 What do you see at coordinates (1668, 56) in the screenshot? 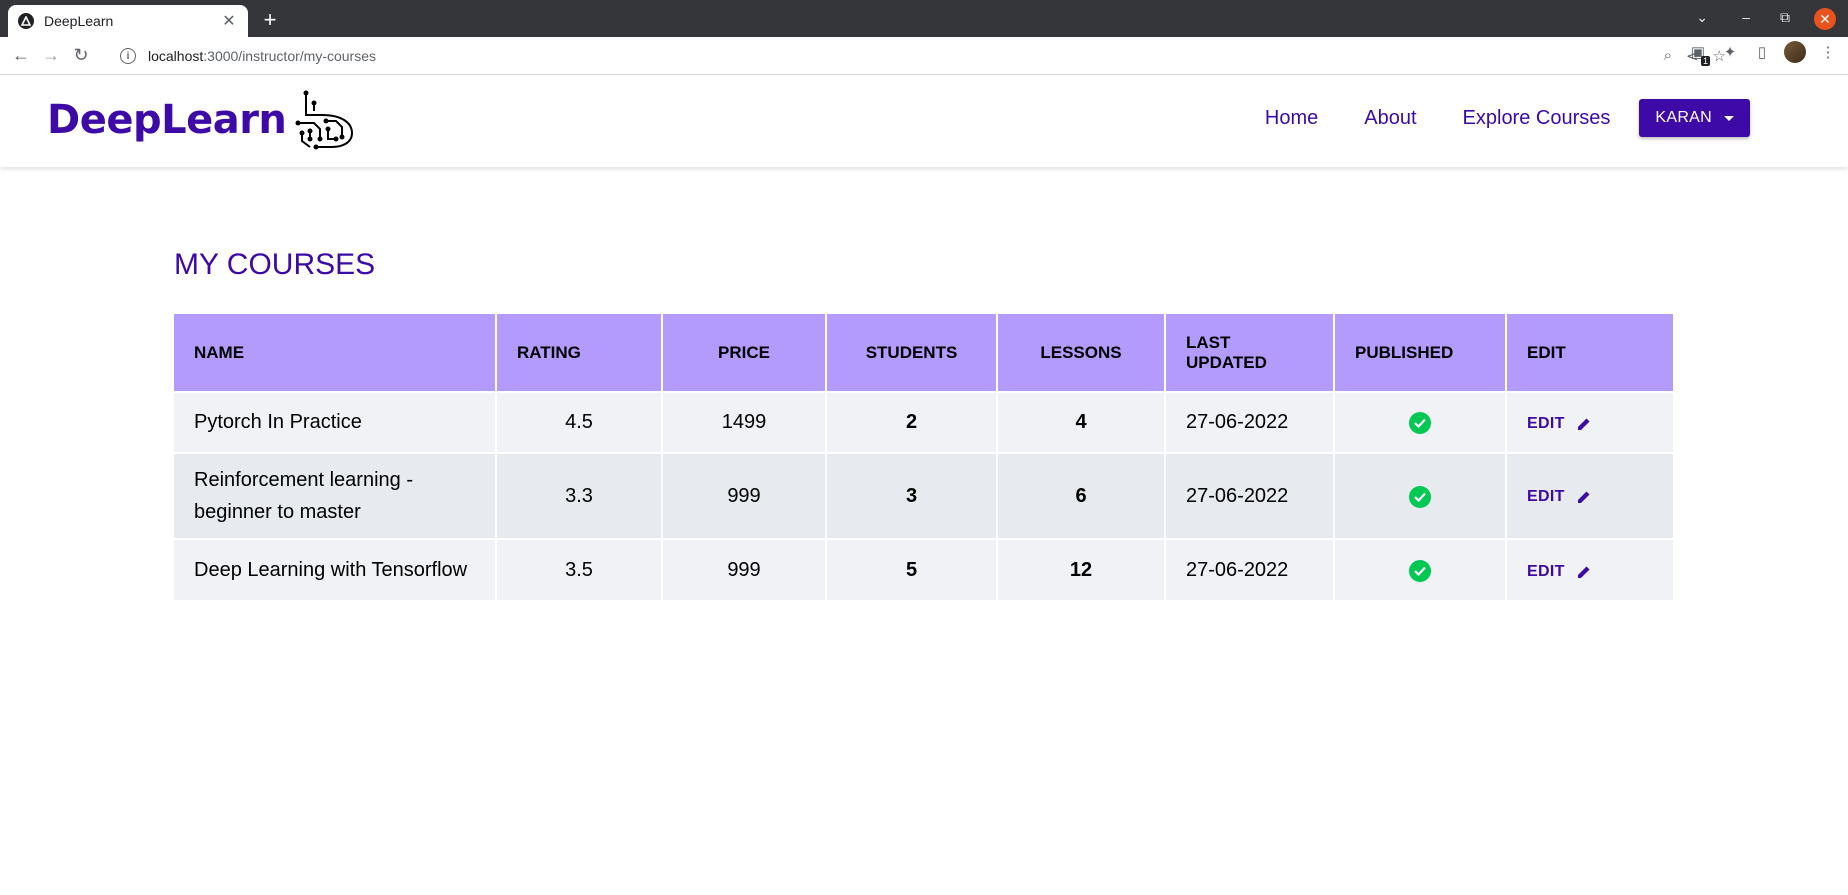
I see `zoom-icon: ⌕` at bounding box center [1668, 56].